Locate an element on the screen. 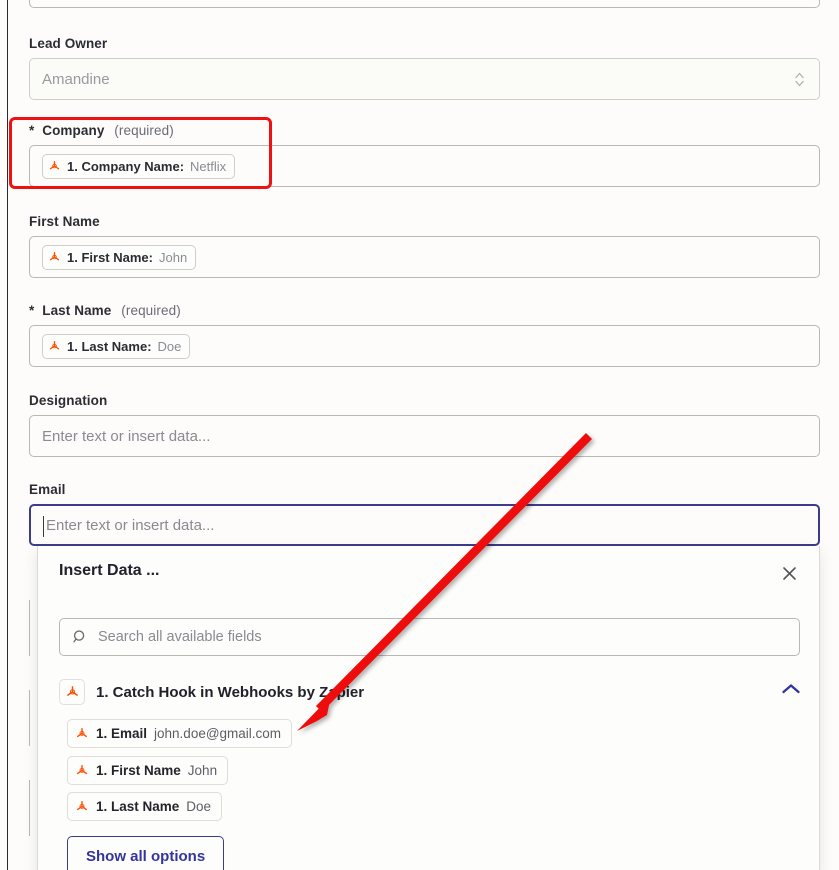 The height and width of the screenshot is (870, 839). token-chip-company-key: 1. Company Name: is located at coordinates (126, 166).